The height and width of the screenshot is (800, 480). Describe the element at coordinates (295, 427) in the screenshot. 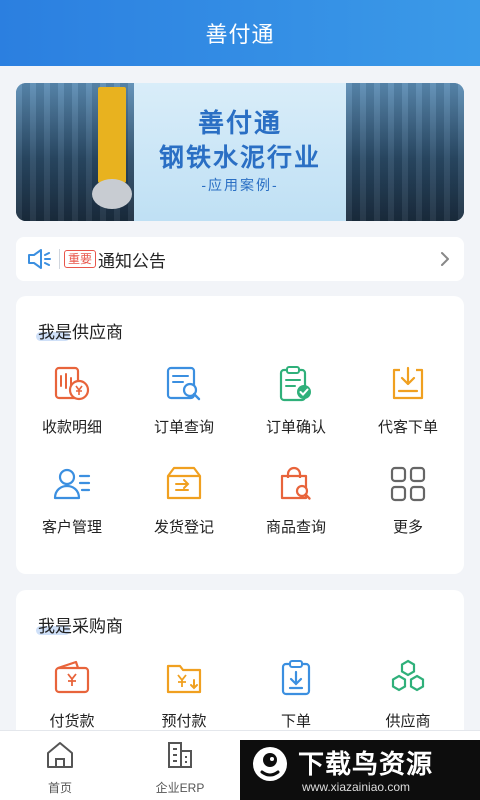

I see `supplier-item-label: 订单确认` at that location.